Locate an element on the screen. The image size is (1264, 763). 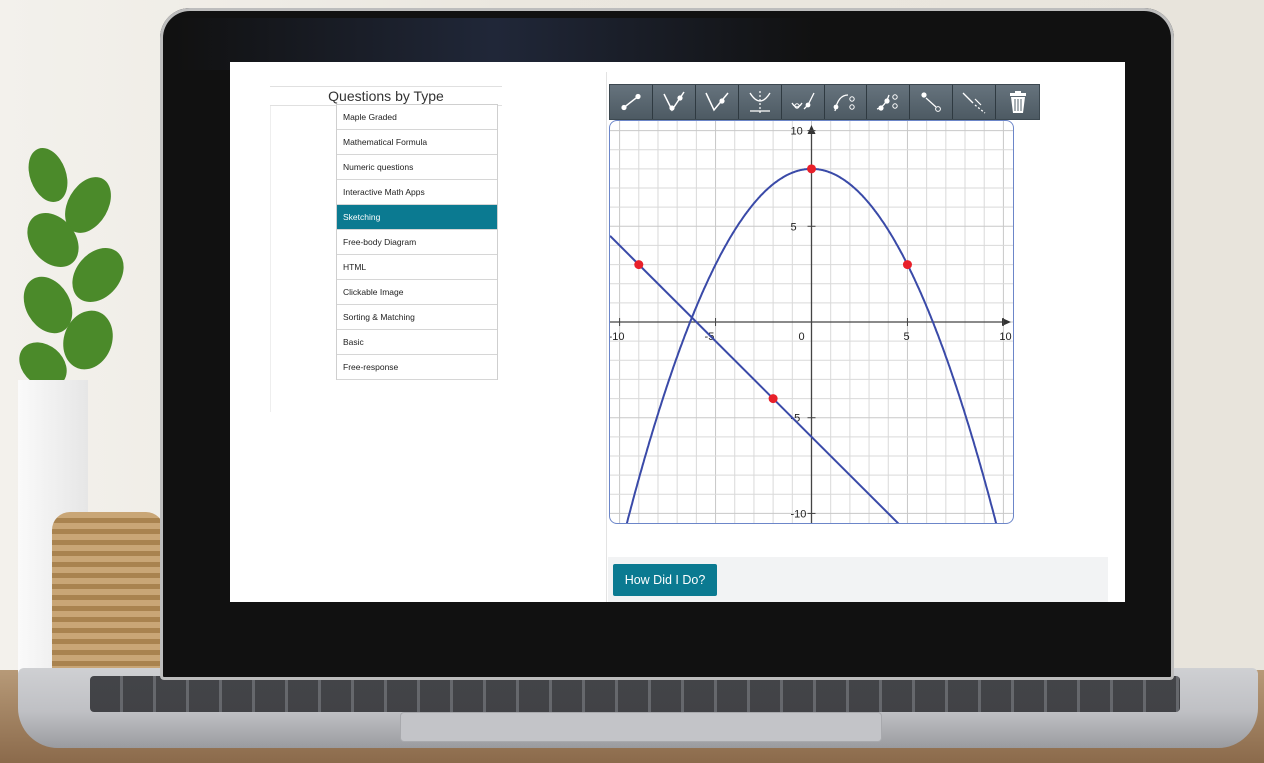
question-type-item: Numeric questions is located at coordinates (417, 167).